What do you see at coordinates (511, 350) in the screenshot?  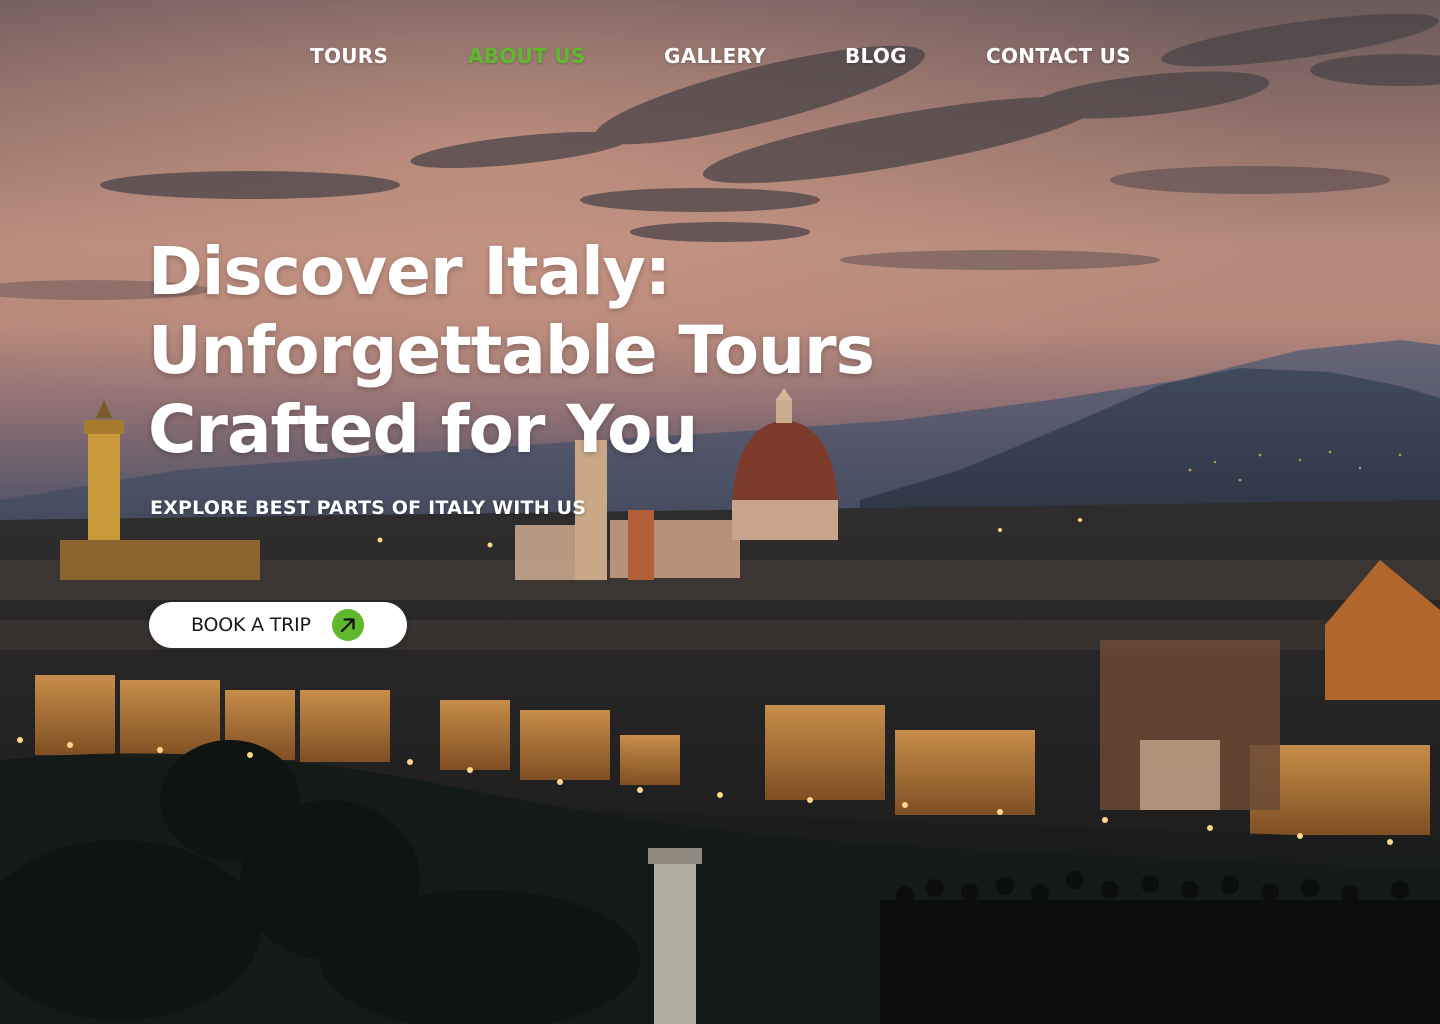 I see `hero-title-line-2: Unforgettable Tours` at bounding box center [511, 350].